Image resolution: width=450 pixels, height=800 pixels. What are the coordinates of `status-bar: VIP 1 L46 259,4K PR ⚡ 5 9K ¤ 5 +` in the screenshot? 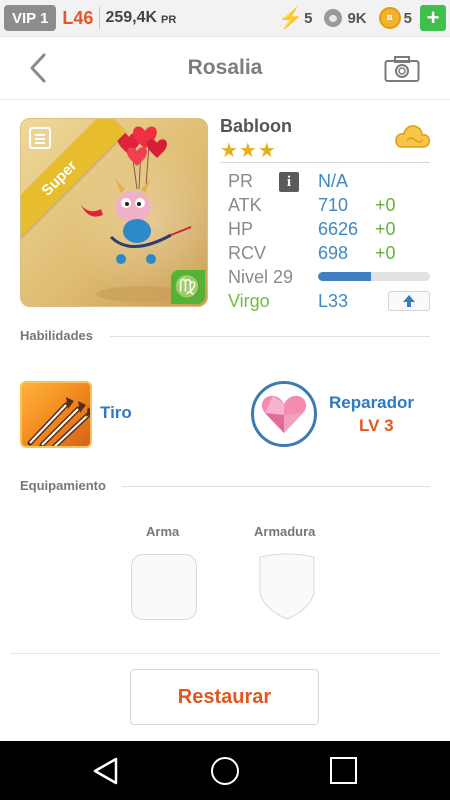 It's located at (225, 18).